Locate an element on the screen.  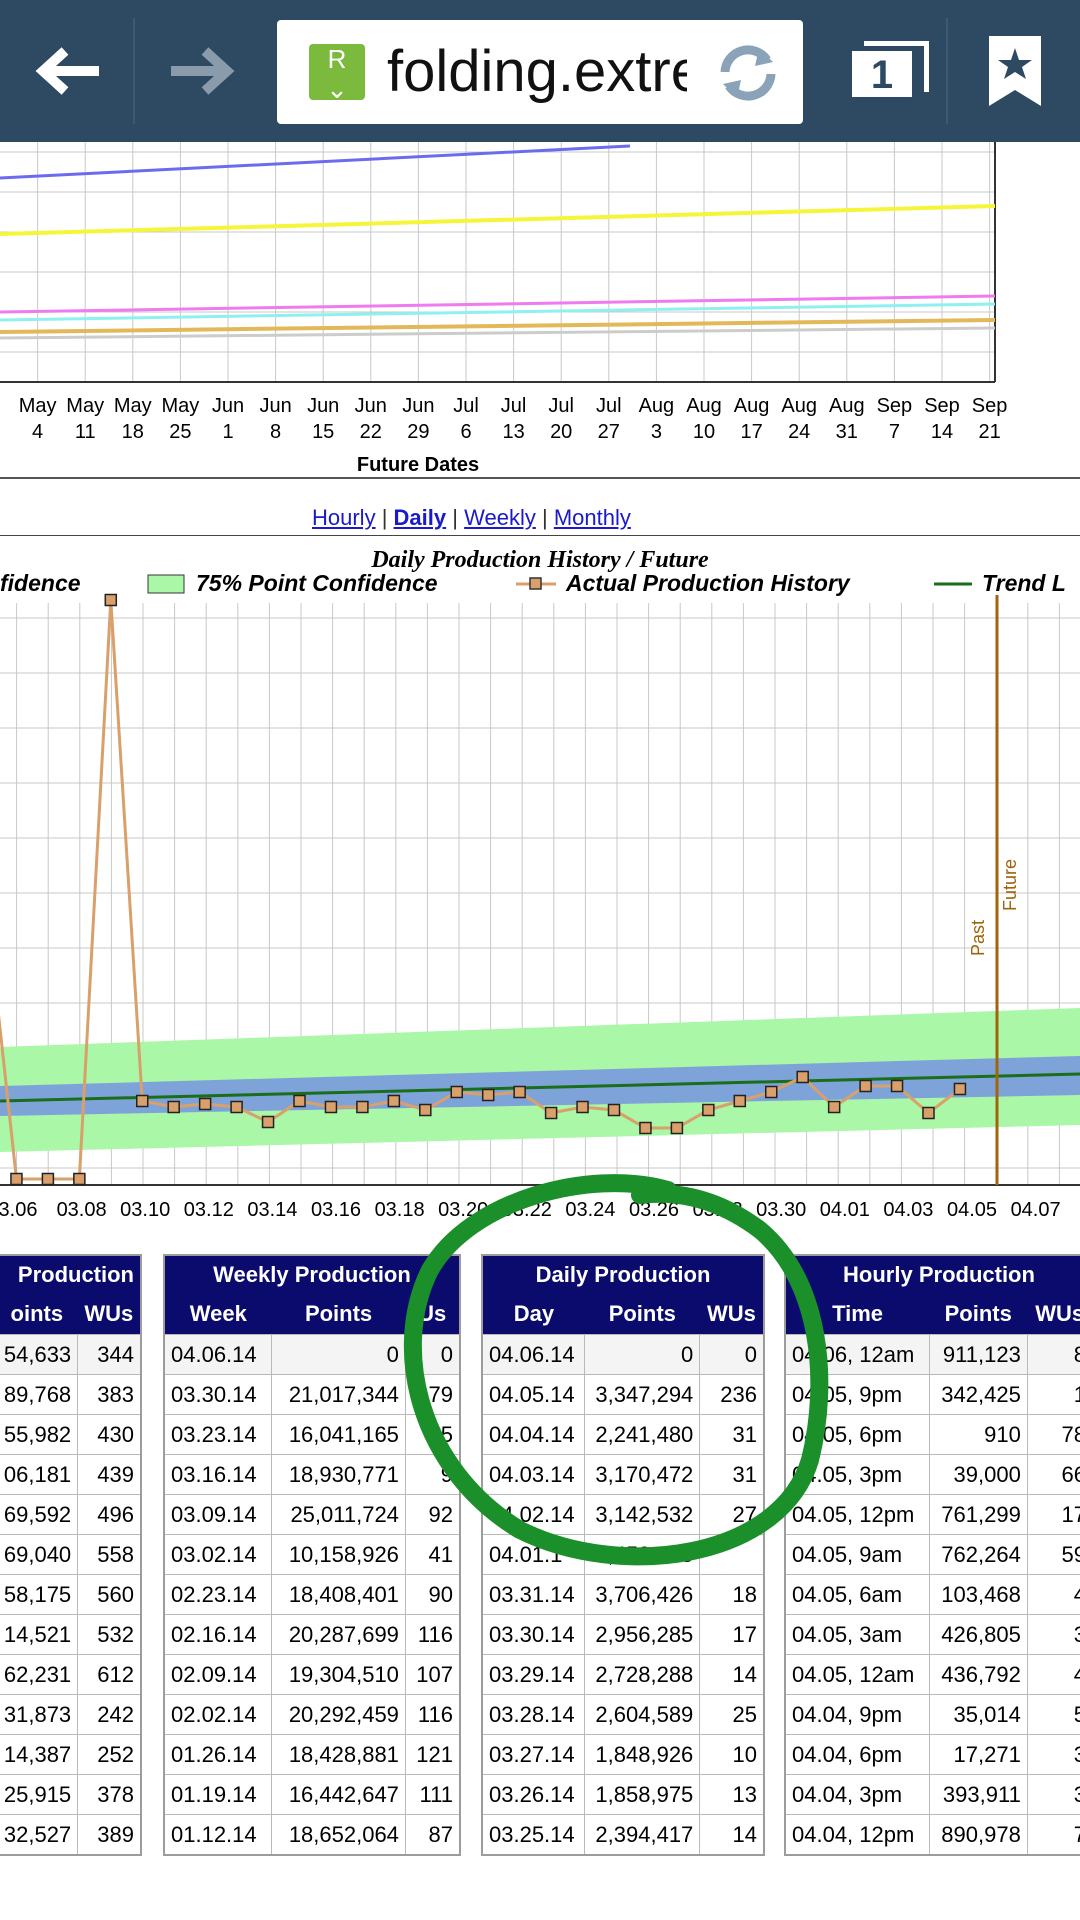
tick-label: 03.30 is located at coordinates (781, 1210).